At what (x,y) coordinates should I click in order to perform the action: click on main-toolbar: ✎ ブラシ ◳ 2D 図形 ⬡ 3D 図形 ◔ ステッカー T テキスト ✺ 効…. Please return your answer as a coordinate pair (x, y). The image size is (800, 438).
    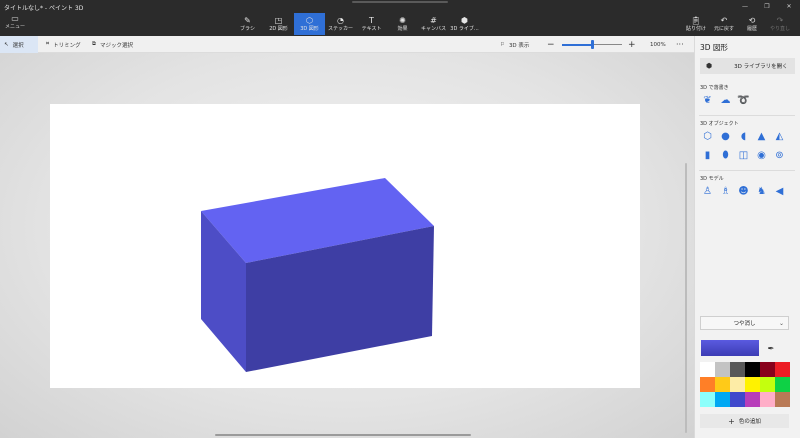
    Looking at the image, I should click on (356, 24).